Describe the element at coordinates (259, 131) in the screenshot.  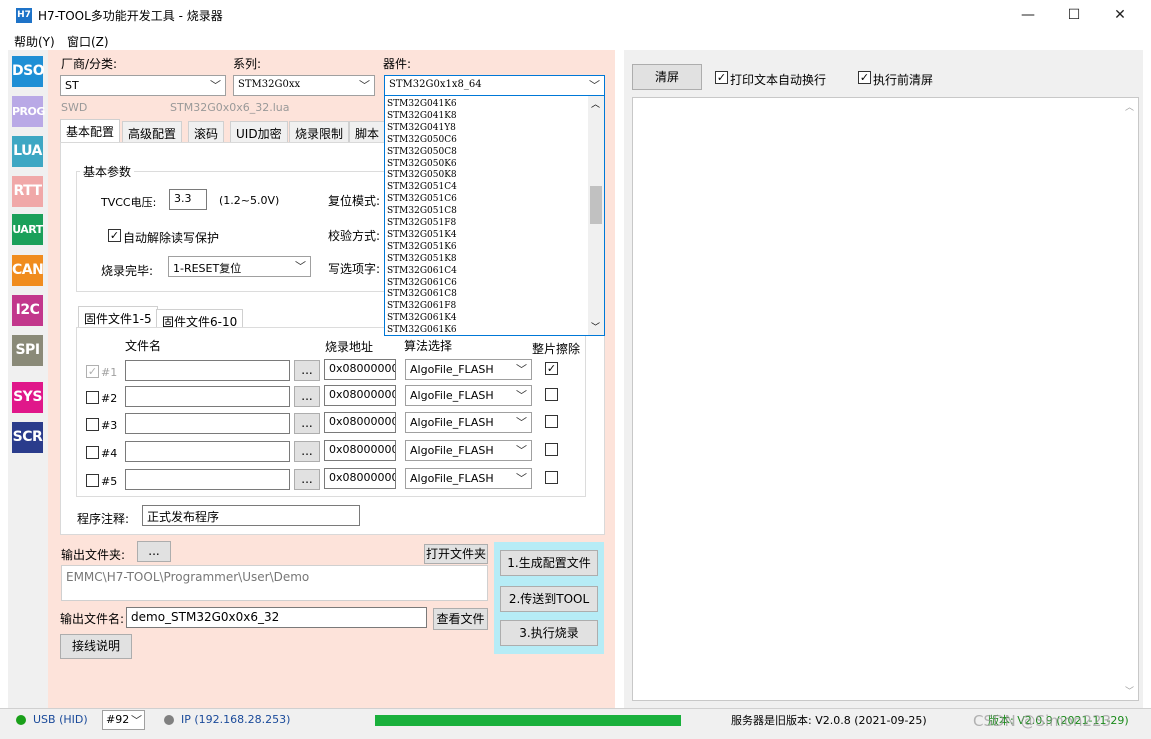
I see `tab-uid-encrypt: UID加密` at that location.